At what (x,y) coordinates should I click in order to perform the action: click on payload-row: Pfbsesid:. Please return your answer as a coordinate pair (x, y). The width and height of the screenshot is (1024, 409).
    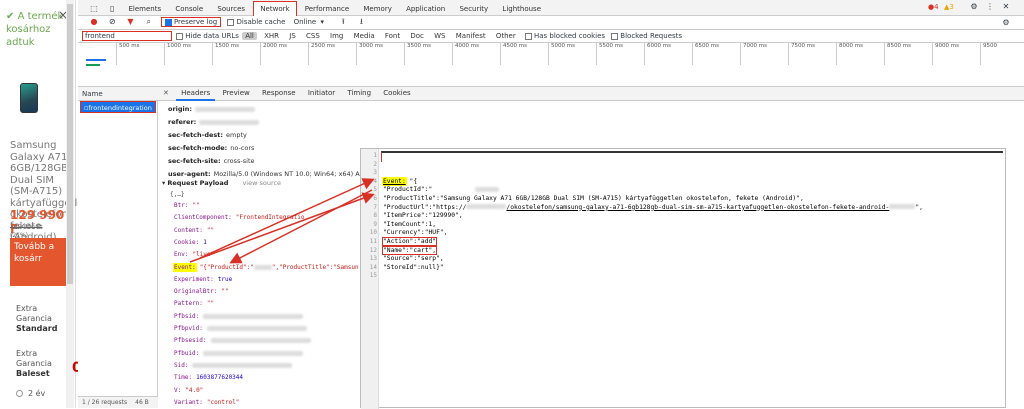
    Looking at the image, I should click on (242, 340).